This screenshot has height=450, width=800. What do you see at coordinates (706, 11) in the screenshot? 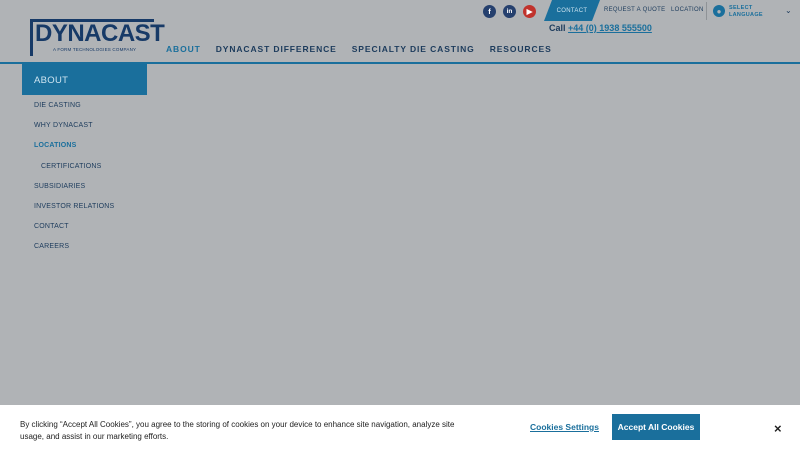
I see `utility-divider` at bounding box center [706, 11].